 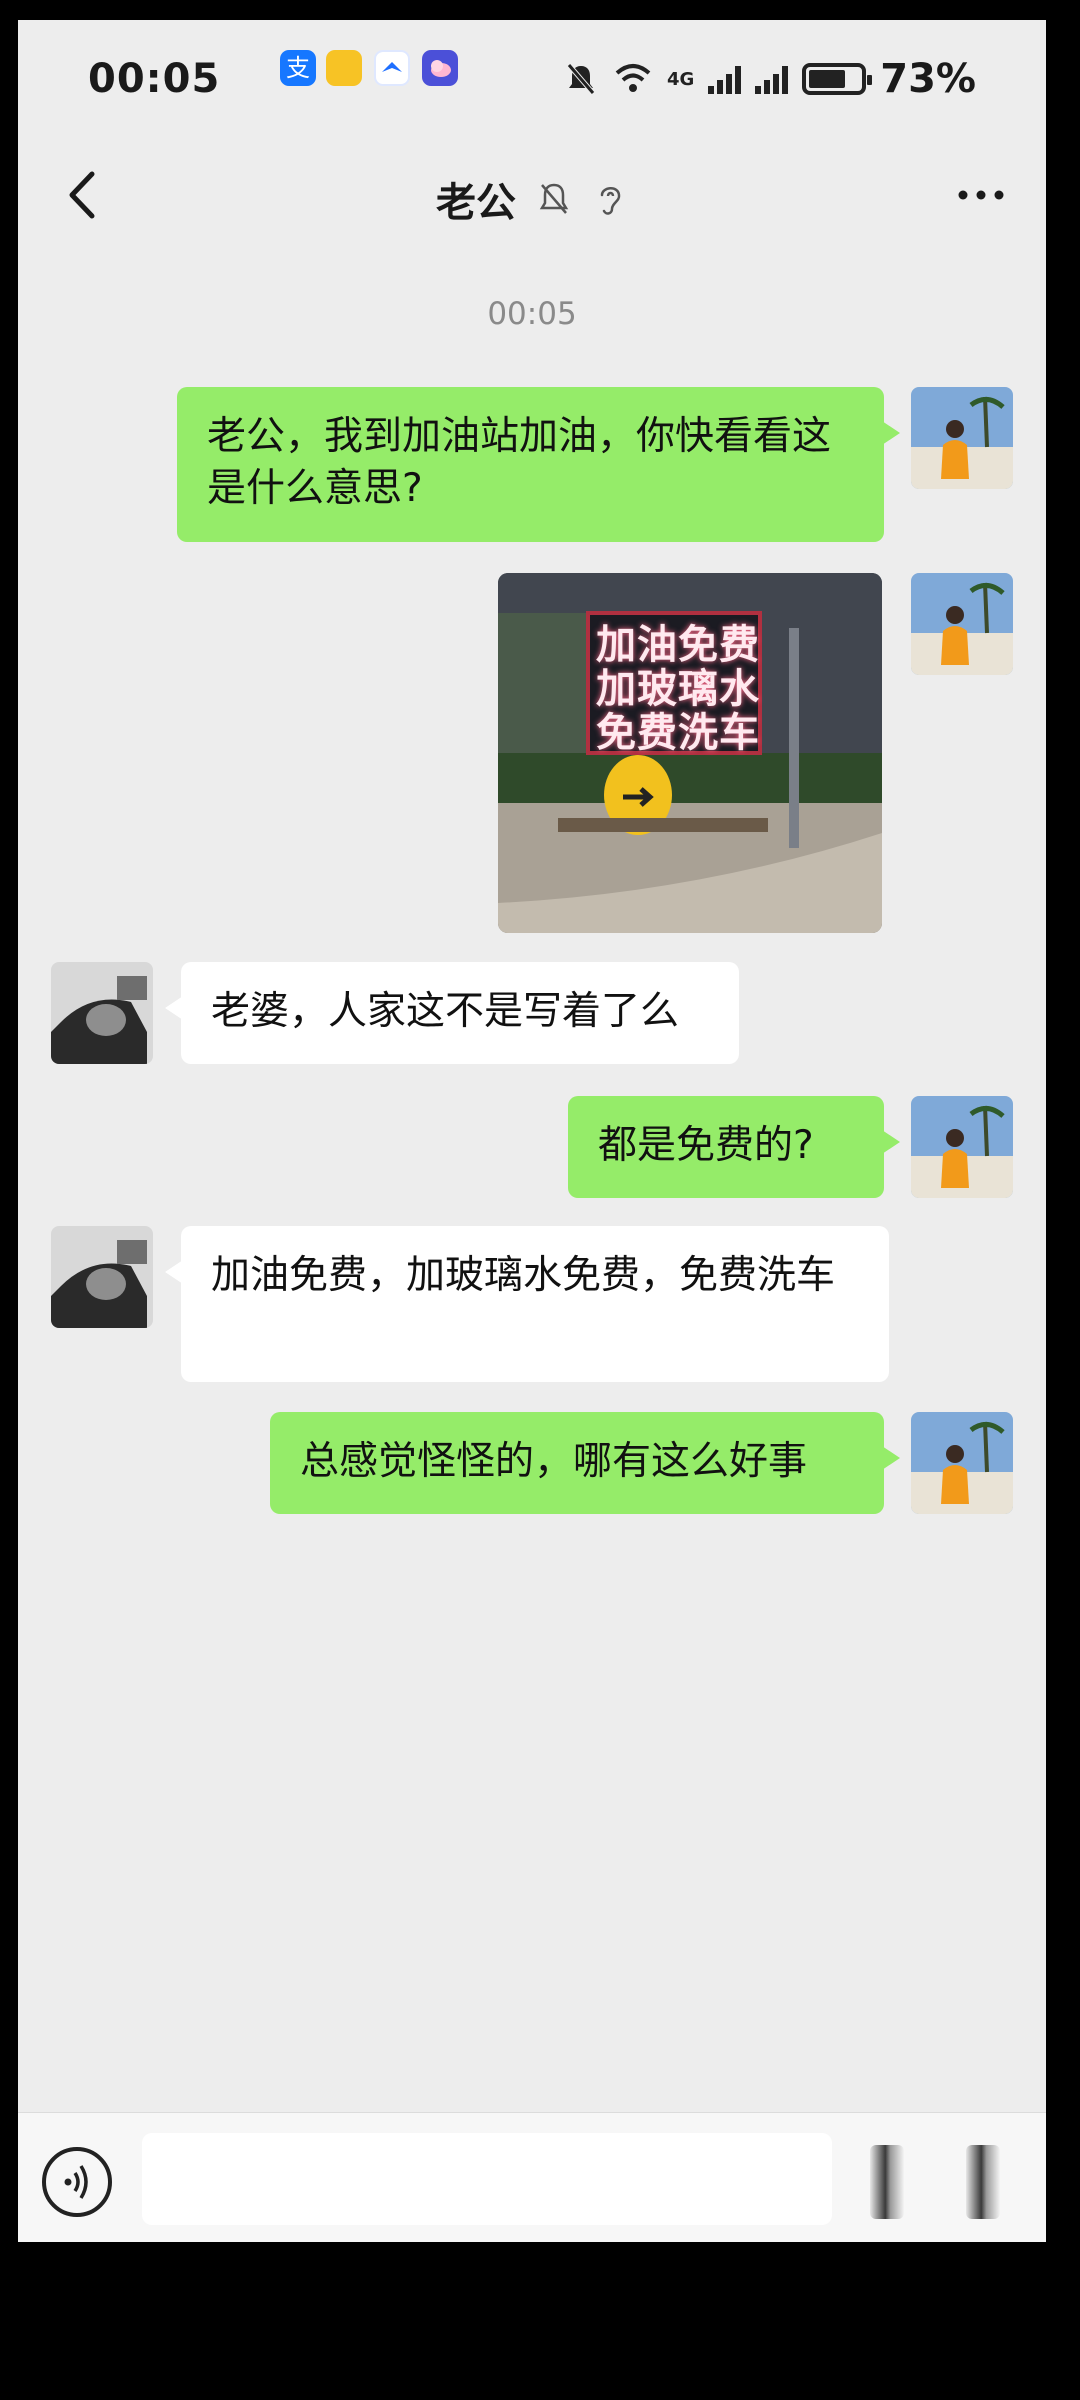 What do you see at coordinates (487, 2179) in the screenshot?
I see `message-input` at bounding box center [487, 2179].